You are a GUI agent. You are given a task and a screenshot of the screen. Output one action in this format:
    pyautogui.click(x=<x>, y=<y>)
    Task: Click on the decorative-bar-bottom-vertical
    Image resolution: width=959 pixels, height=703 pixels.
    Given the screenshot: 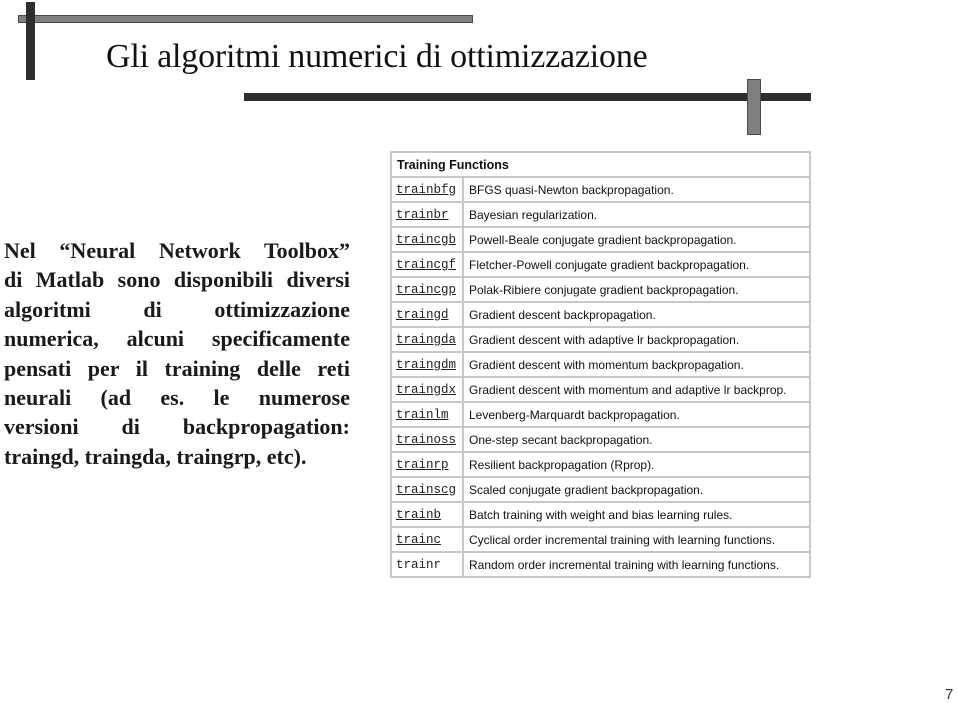 What is the action you would take?
    pyautogui.click(x=754, y=107)
    